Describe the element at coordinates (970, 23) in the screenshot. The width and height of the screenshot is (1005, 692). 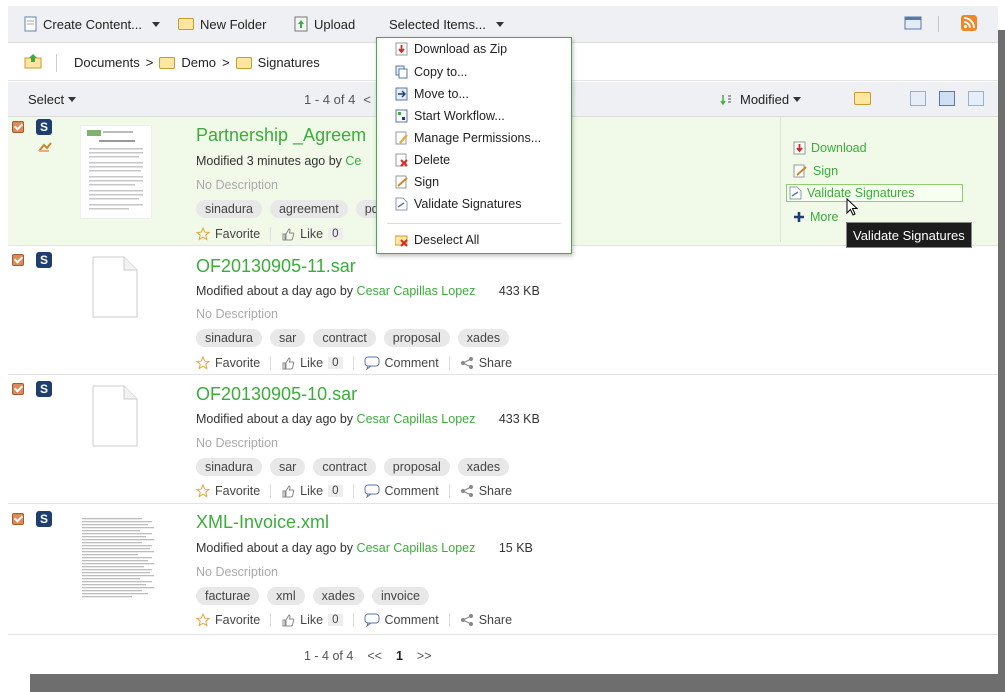
I see `rss-icon` at that location.